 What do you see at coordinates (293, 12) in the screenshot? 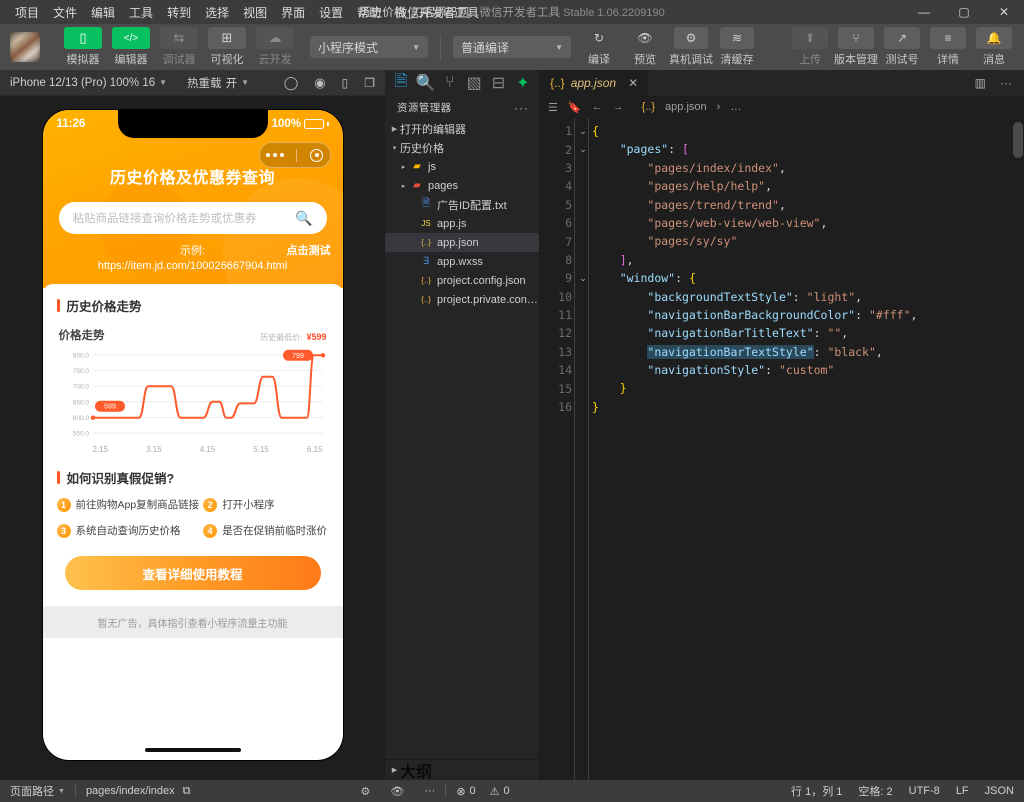
I see `menu-item-7: 界面` at bounding box center [293, 12].